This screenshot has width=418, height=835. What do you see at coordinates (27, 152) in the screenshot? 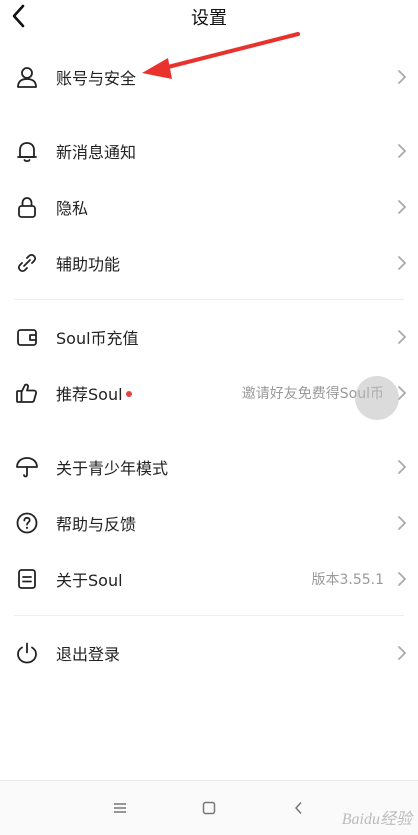
I see `bell-icon` at bounding box center [27, 152].